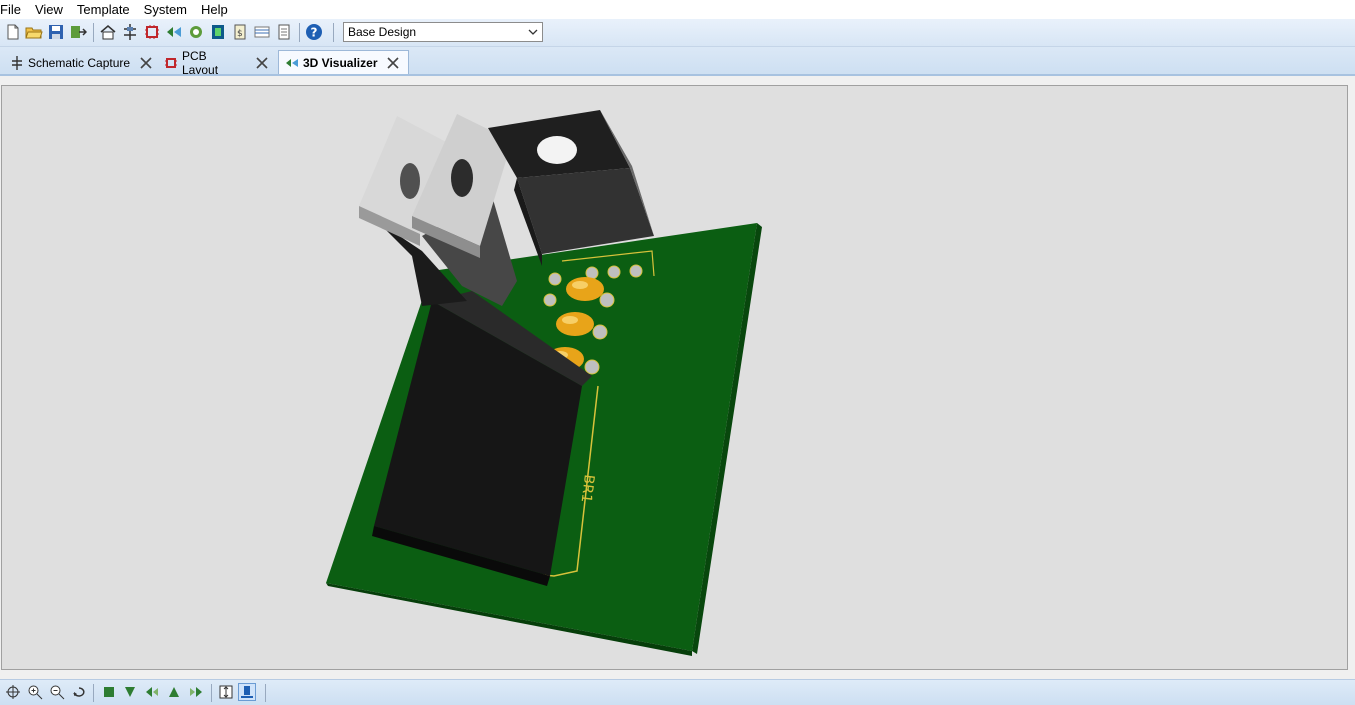  Describe the element at coordinates (174, 692) in the screenshot. I see `view-up-icon` at that location.